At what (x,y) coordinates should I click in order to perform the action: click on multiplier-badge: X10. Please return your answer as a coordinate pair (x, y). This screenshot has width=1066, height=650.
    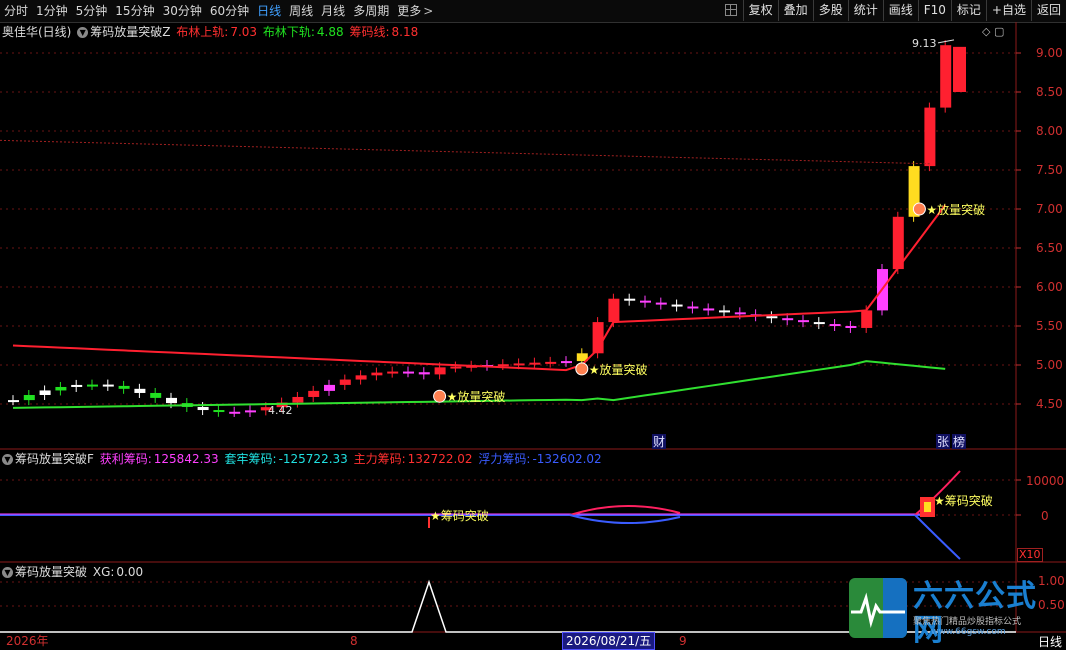
    Looking at the image, I should click on (1030, 555).